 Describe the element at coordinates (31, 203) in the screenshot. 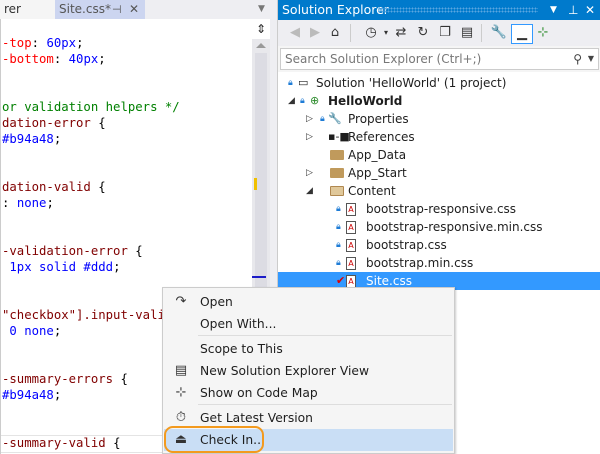

I see `code-token: none` at that location.